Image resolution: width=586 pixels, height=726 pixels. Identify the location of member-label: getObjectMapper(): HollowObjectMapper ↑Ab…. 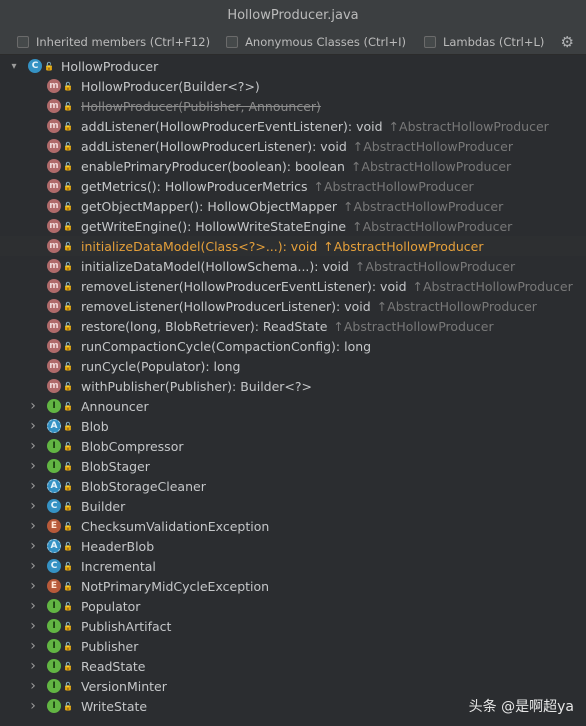
(292, 206).